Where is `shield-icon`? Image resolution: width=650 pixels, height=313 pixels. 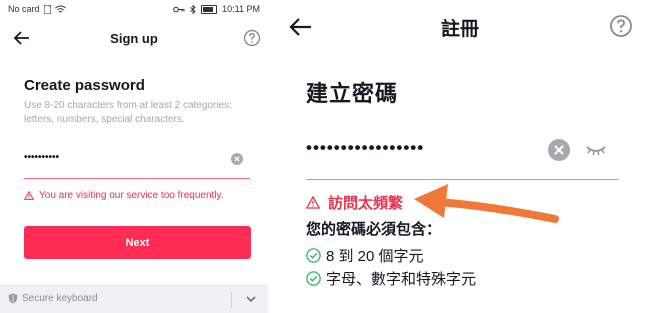
shield-icon is located at coordinates (13, 298).